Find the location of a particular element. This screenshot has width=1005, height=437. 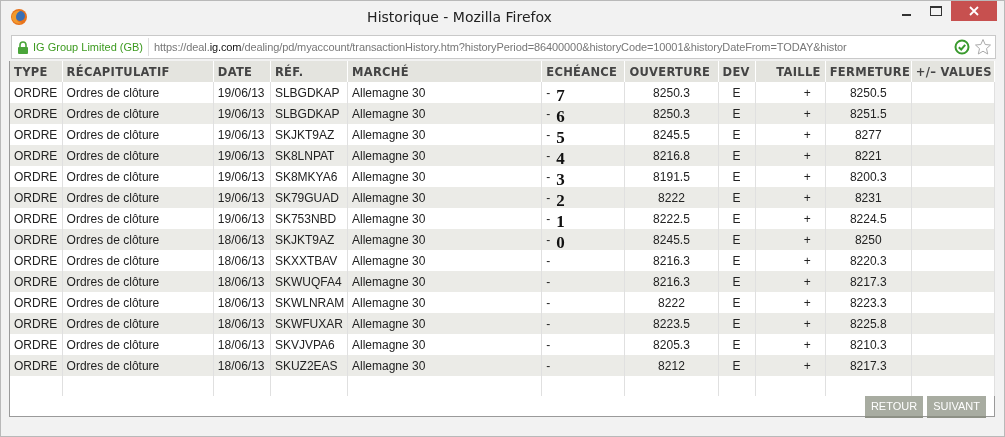

table-cell: 8231 is located at coordinates (868, 197).